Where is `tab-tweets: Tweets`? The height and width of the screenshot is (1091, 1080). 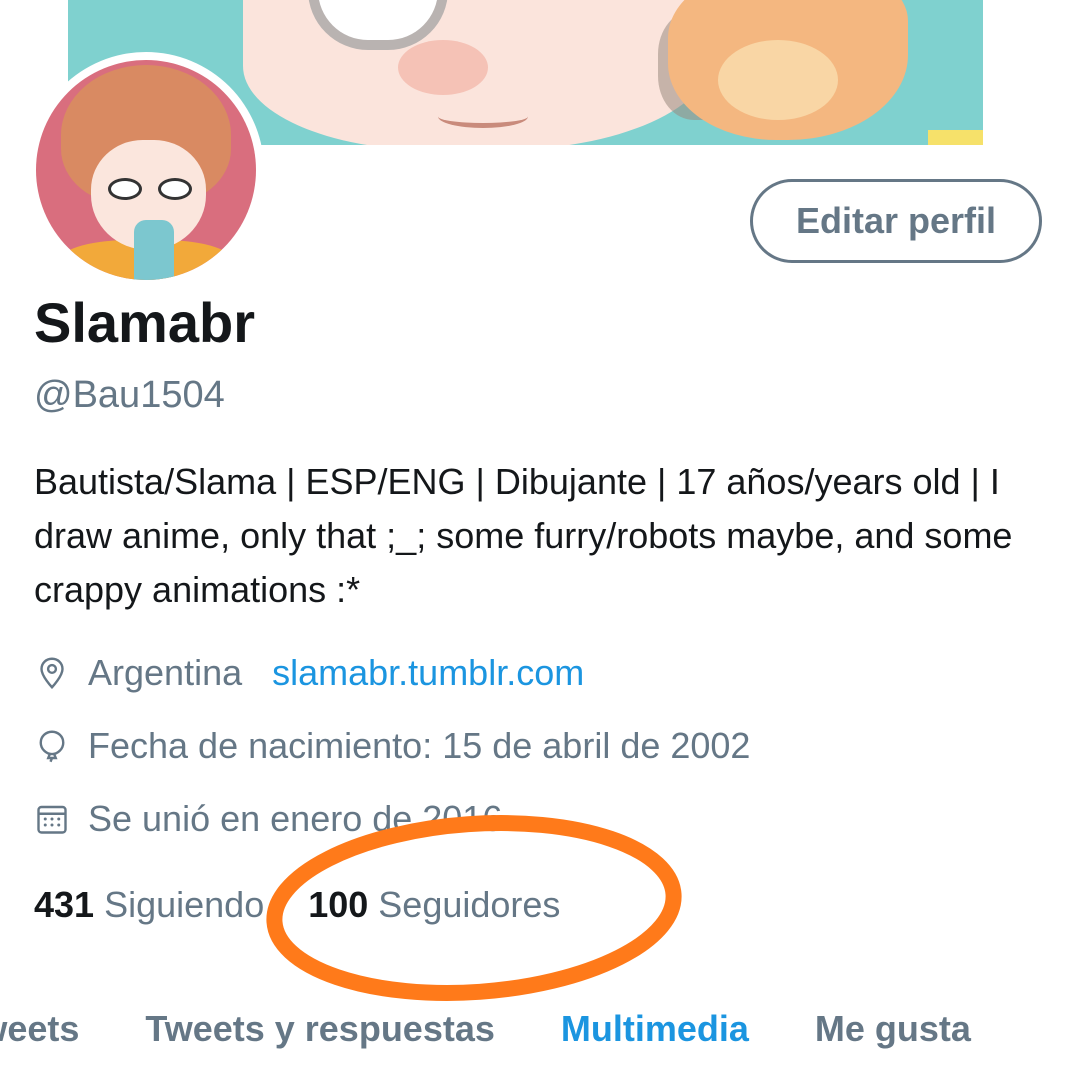
tab-tweets: Tweets is located at coordinates (39, 1038).